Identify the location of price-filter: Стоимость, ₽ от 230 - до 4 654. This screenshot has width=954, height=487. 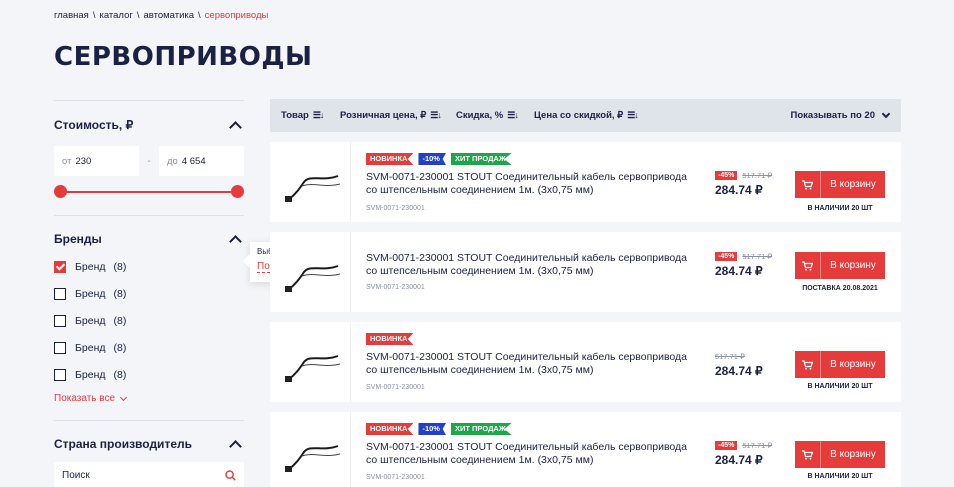
(149, 158).